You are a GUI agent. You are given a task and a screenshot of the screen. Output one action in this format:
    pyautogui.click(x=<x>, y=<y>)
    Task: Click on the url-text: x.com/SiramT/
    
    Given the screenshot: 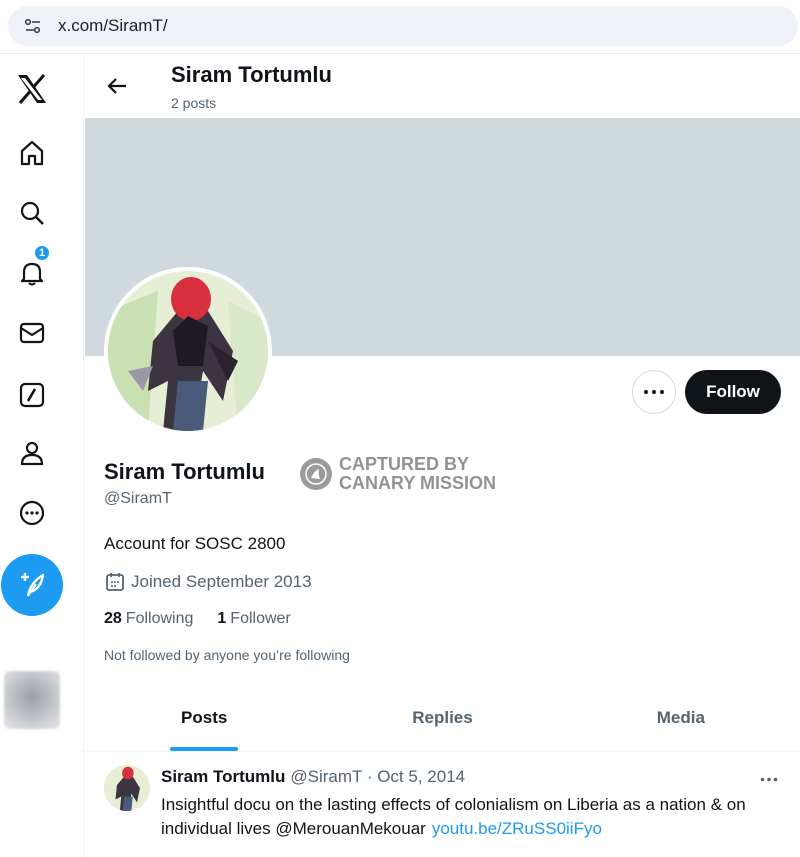 What is the action you would take?
    pyautogui.click(x=113, y=26)
    